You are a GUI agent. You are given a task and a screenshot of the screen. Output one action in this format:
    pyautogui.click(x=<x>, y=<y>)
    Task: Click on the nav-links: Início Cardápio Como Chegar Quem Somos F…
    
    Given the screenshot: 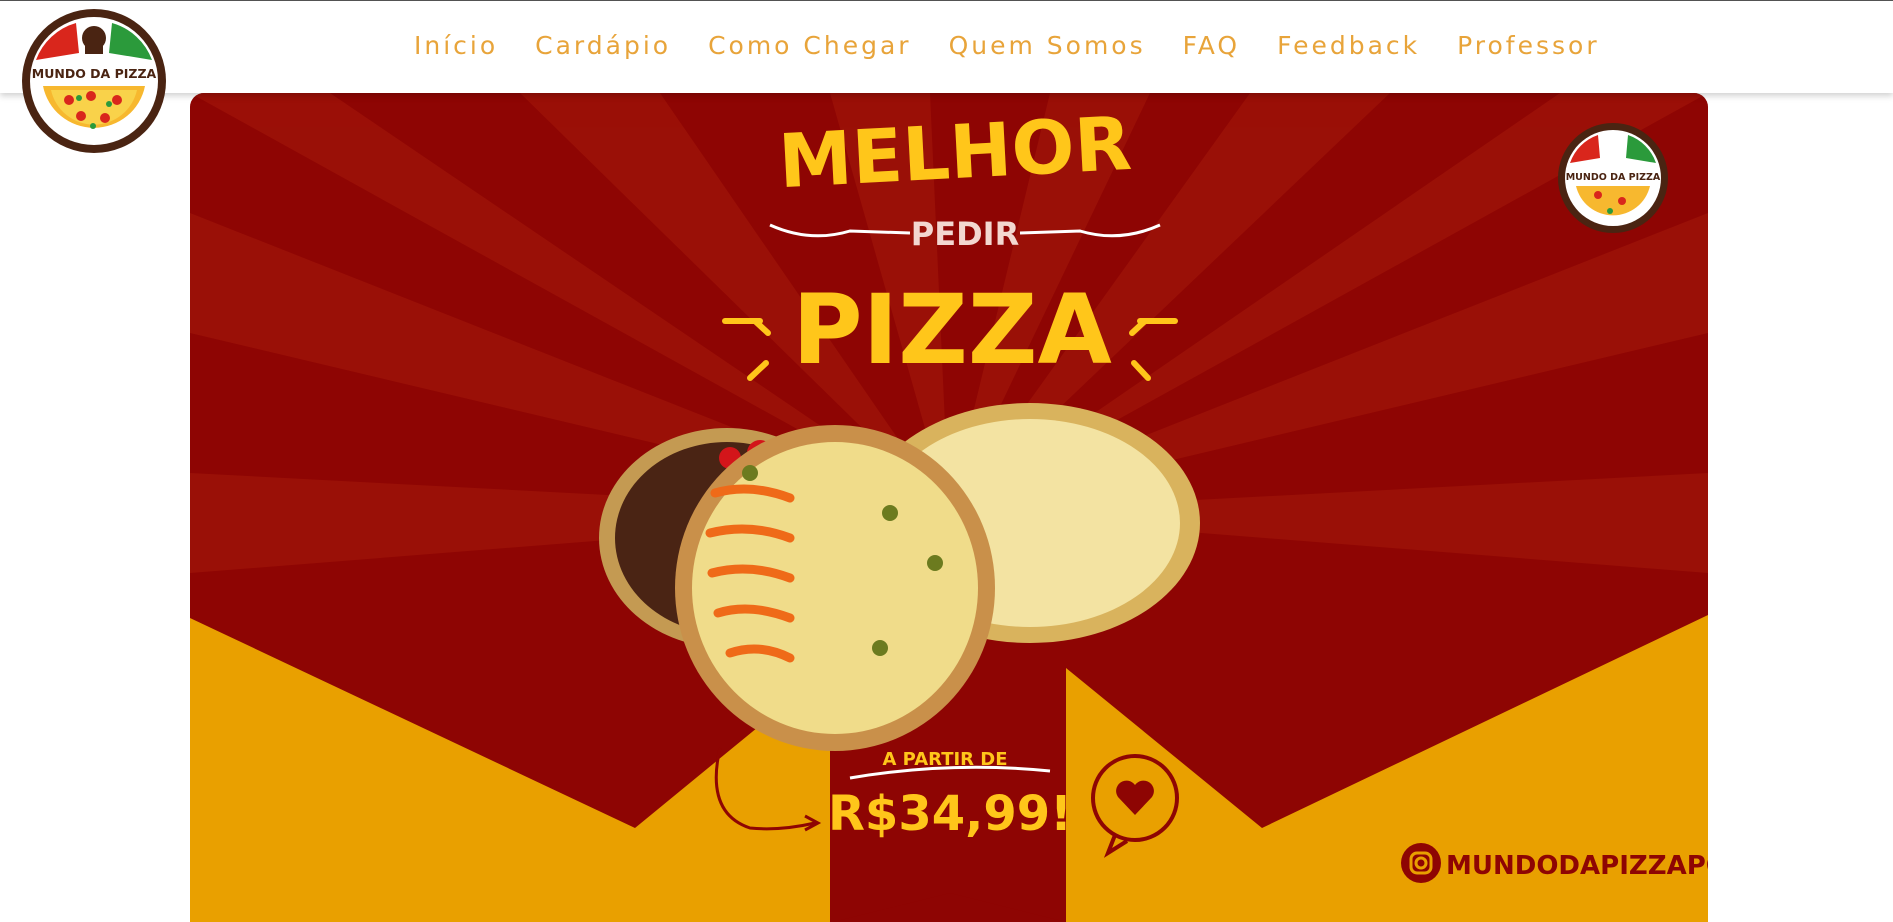 What is the action you would take?
    pyautogui.click(x=1025, y=45)
    